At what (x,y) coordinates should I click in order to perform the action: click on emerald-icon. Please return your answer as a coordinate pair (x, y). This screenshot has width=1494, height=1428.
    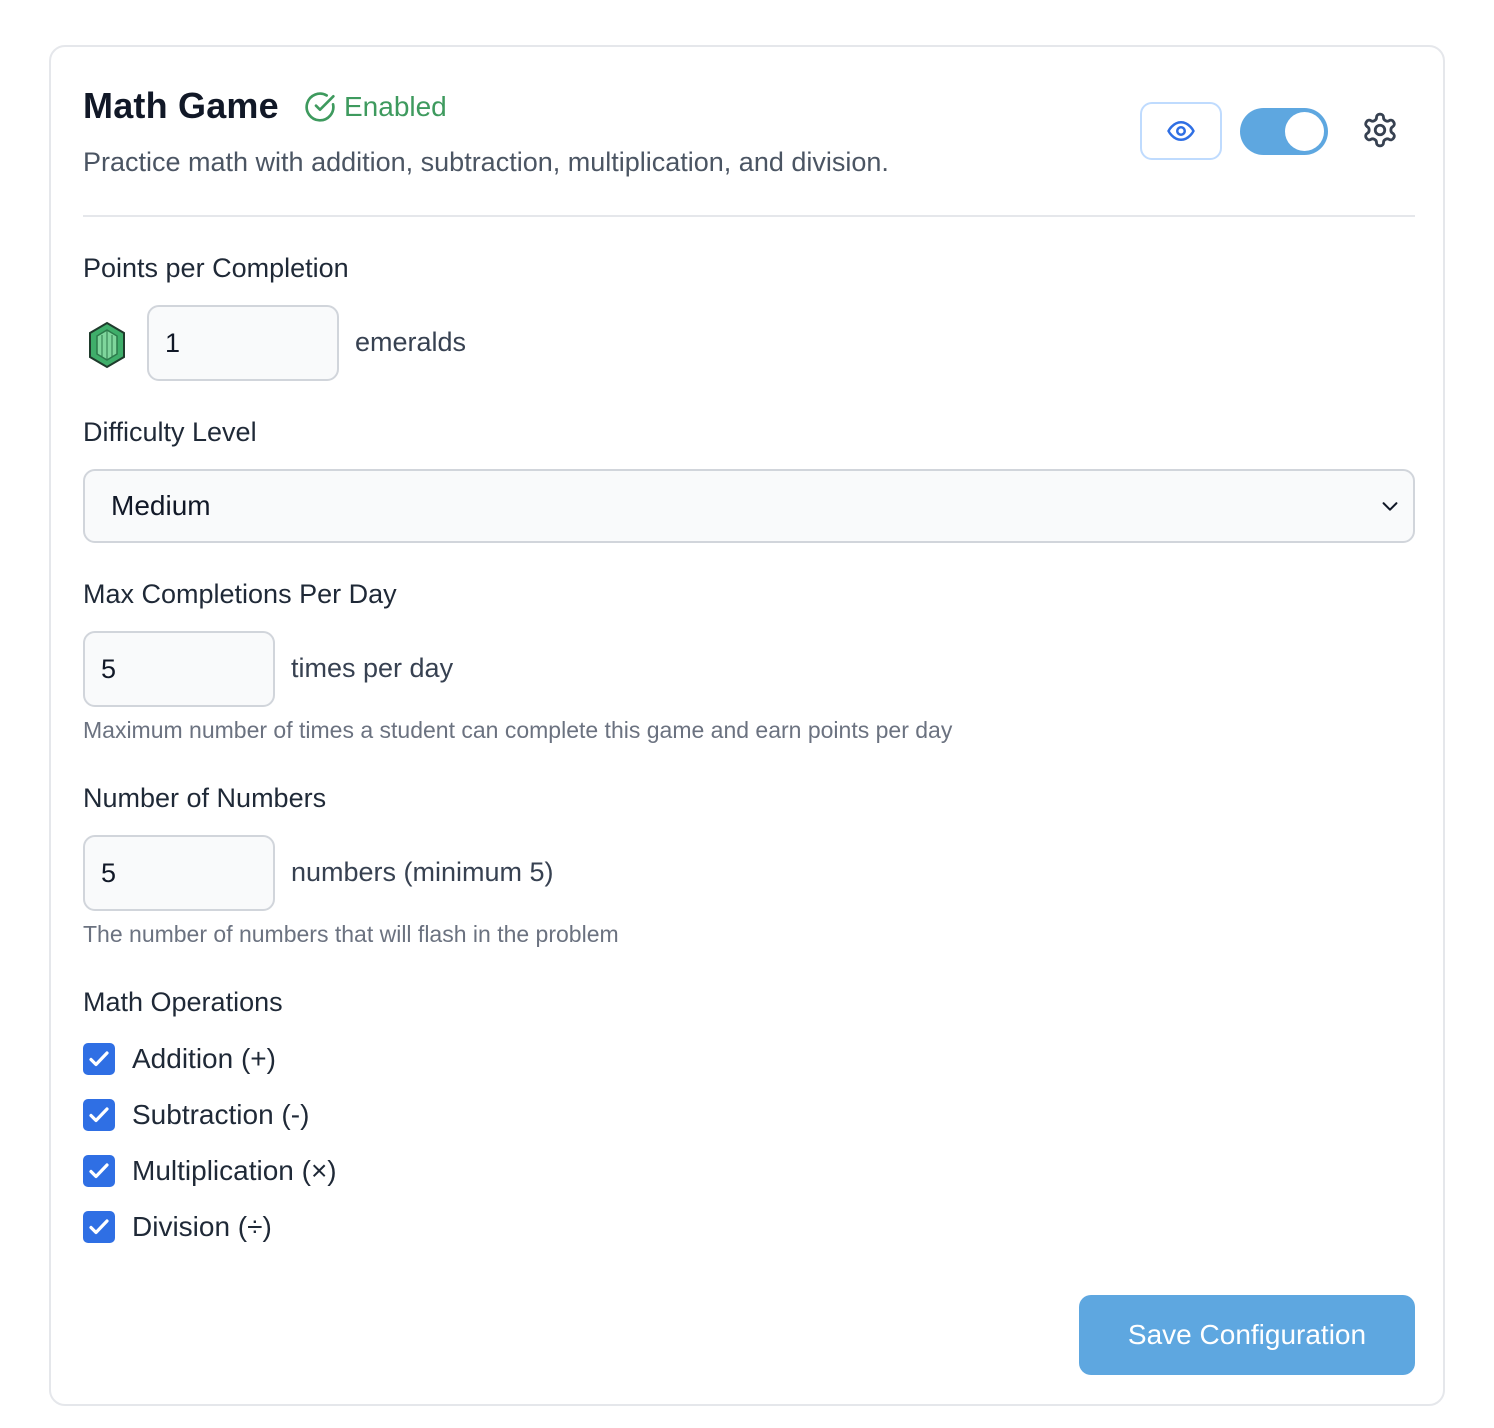
    Looking at the image, I should click on (107, 345).